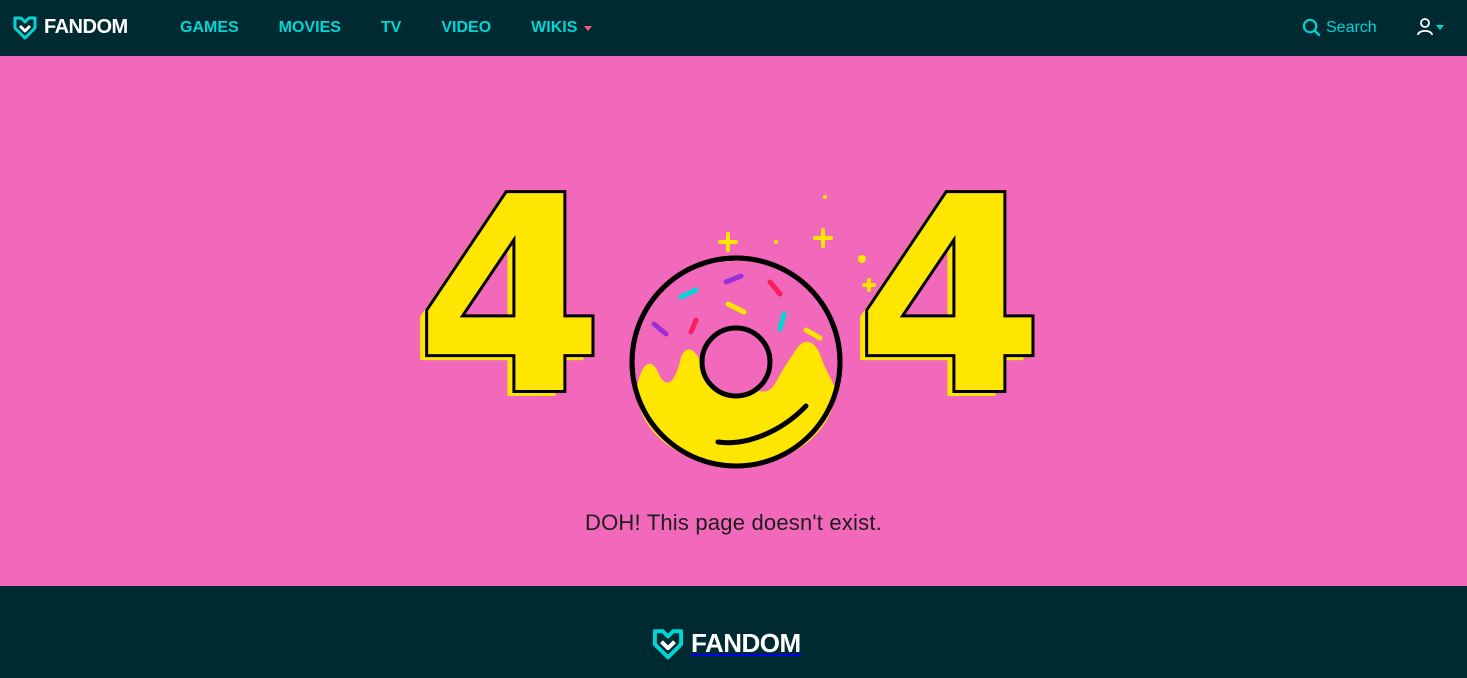 The height and width of the screenshot is (678, 1467). What do you see at coordinates (746, 642) in the screenshot?
I see `footer-logo-text: FANDOM` at bounding box center [746, 642].